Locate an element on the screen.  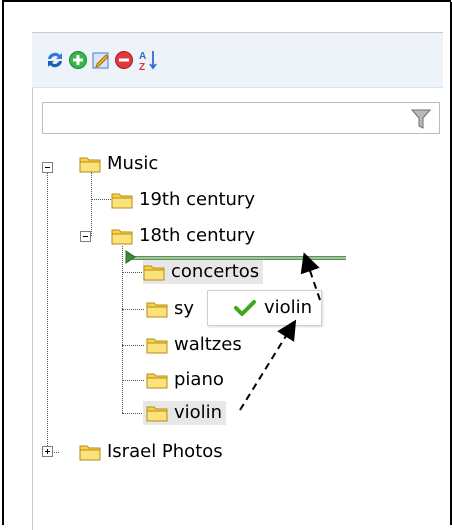
filter-funnel-icon is located at coordinates (421, 119).